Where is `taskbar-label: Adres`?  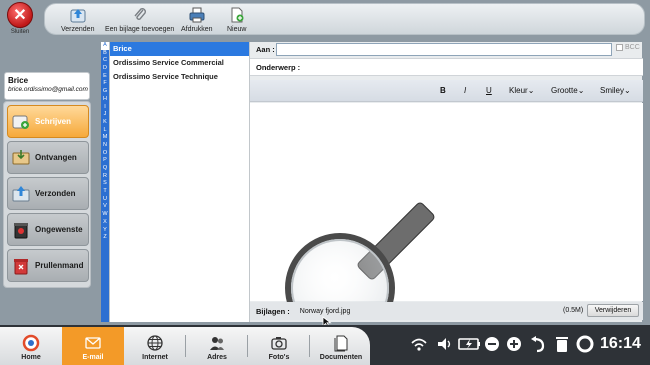
taskbar-label: Adres is located at coordinates (217, 357).